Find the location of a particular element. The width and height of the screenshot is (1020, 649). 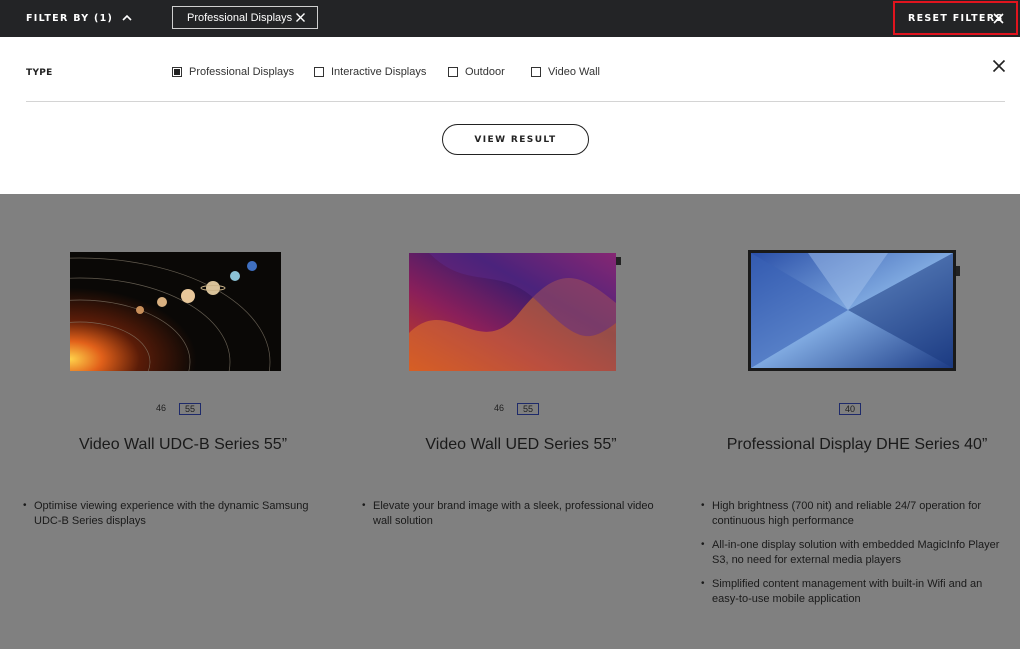

reset-filters-button: RESET FILTERS is located at coordinates (955, 18).